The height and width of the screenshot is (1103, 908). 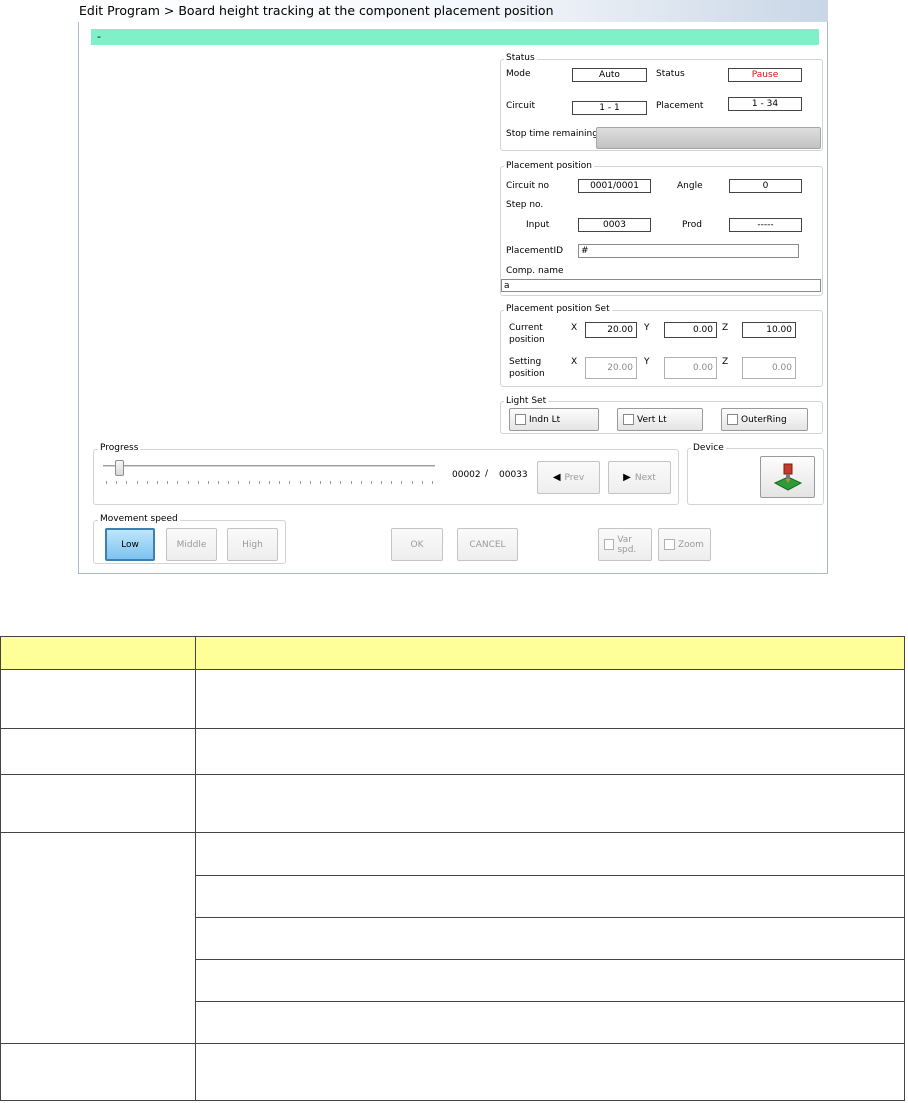 What do you see at coordinates (690, 330) in the screenshot?
I see `current-y-field: 0.00` at bounding box center [690, 330].